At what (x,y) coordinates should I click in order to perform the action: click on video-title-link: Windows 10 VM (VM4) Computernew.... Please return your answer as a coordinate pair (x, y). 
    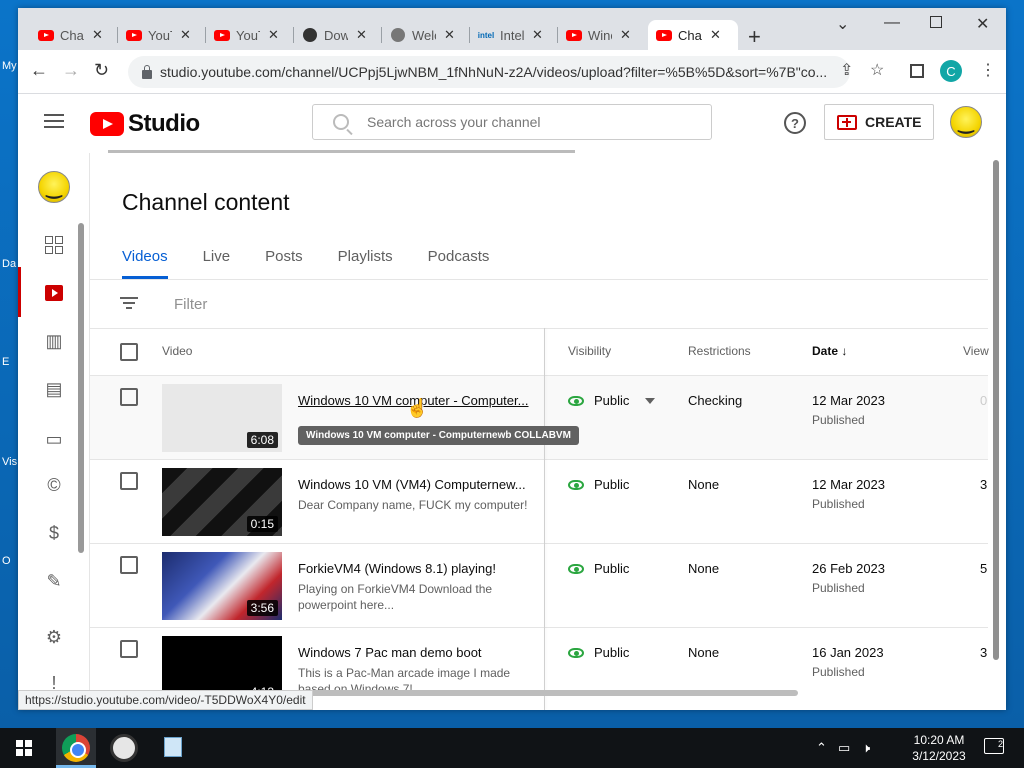
    Looking at the image, I should click on (414, 484).